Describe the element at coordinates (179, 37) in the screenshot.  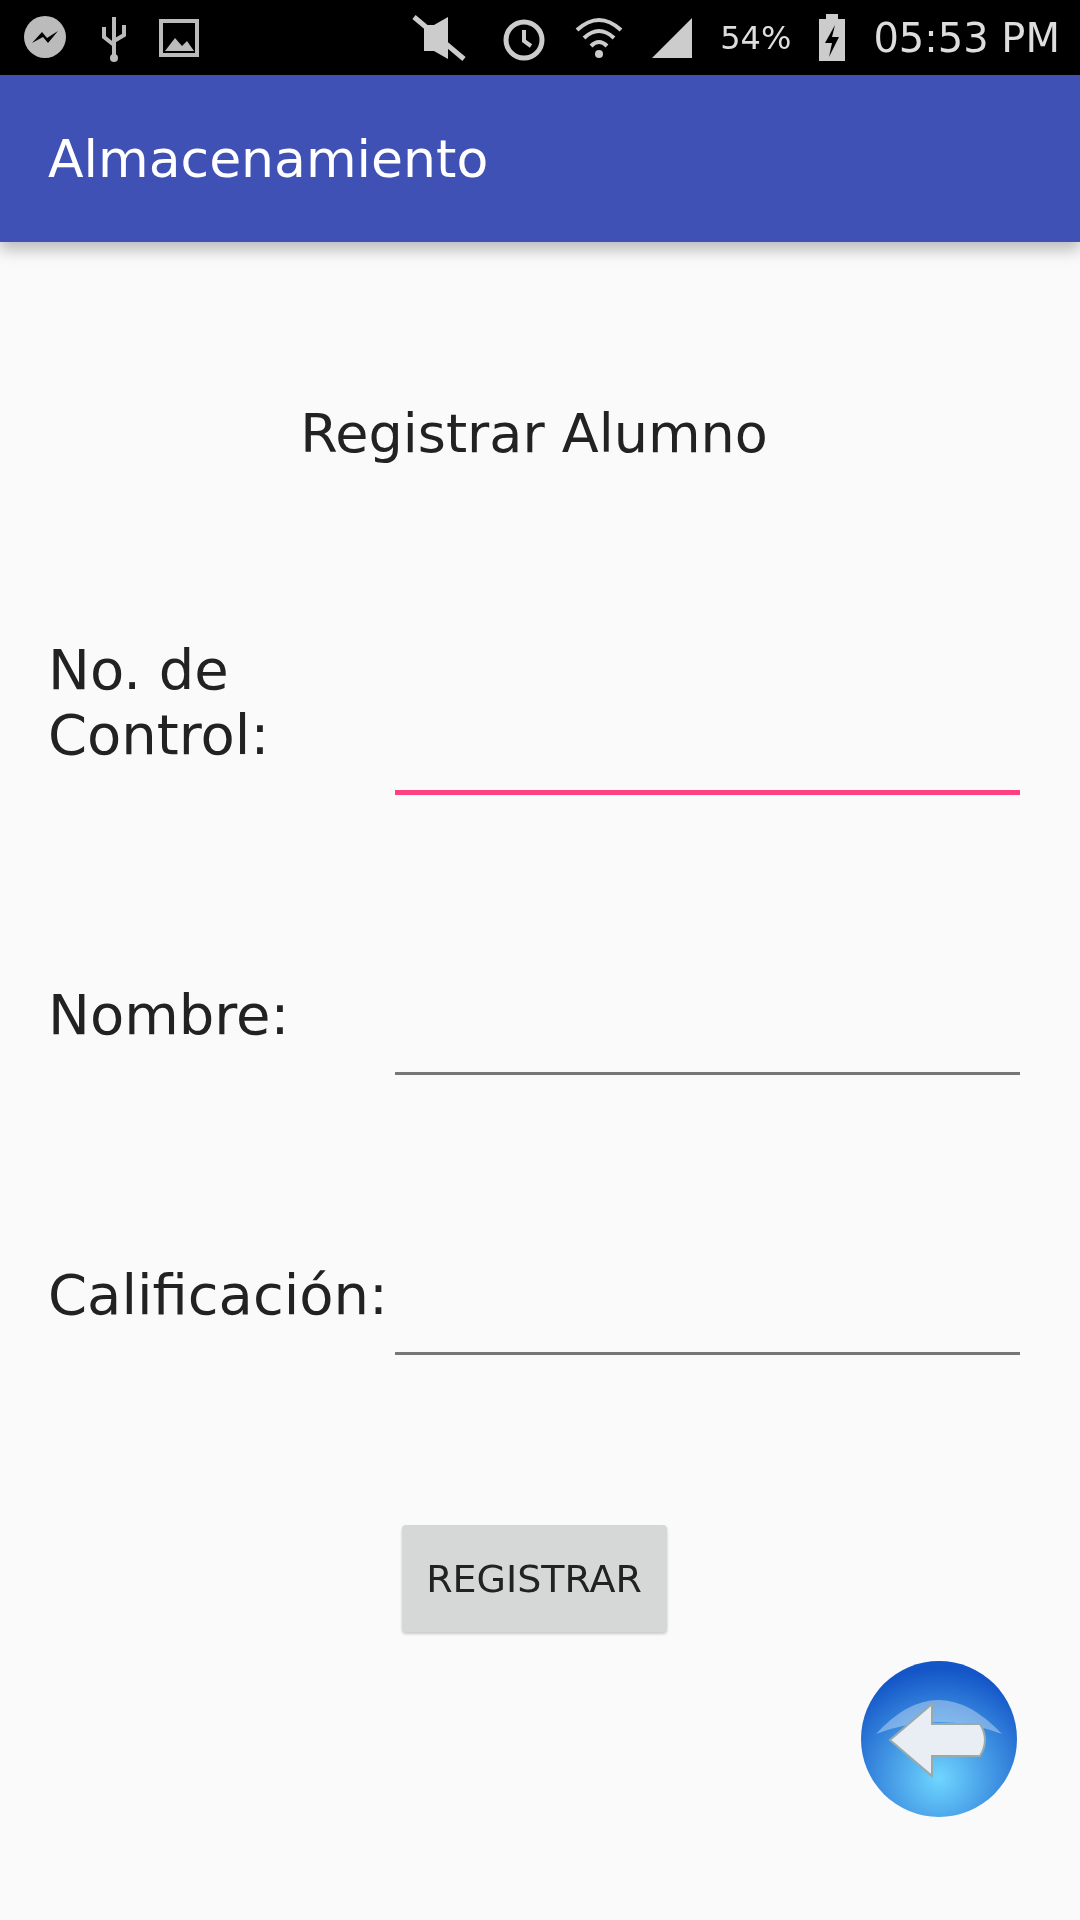
I see `image-icon` at that location.